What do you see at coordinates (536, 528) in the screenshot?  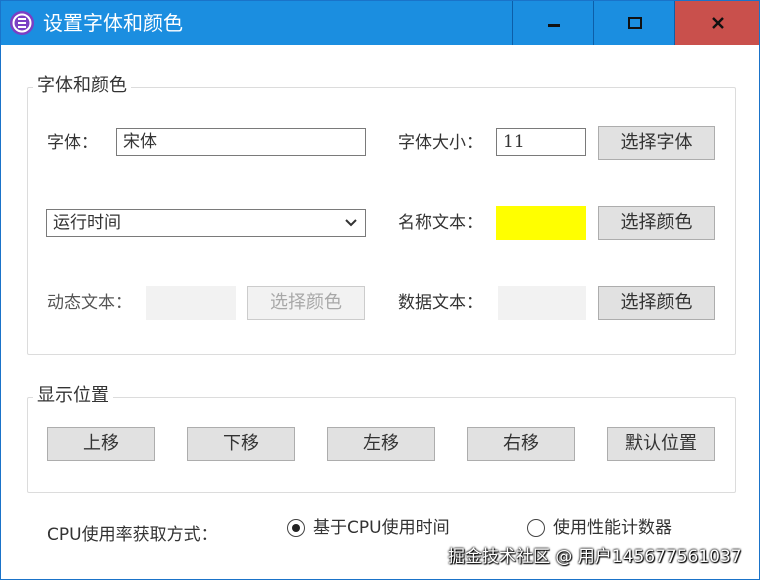 I see `perf-counter-radio` at bounding box center [536, 528].